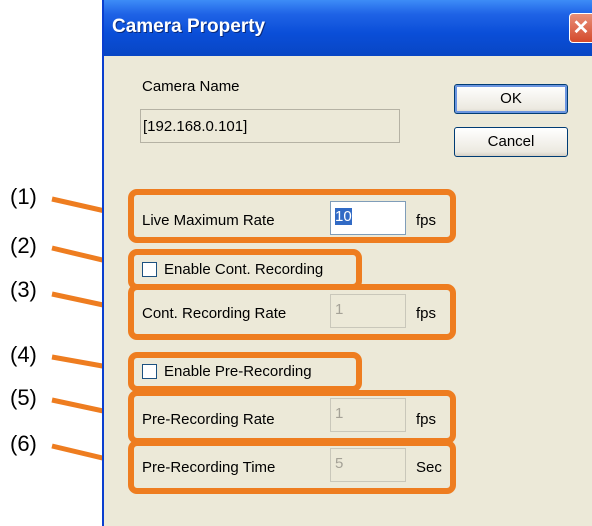 This screenshot has height=526, width=592. Describe the element at coordinates (511, 99) in the screenshot. I see `ok-button: OK` at that location.